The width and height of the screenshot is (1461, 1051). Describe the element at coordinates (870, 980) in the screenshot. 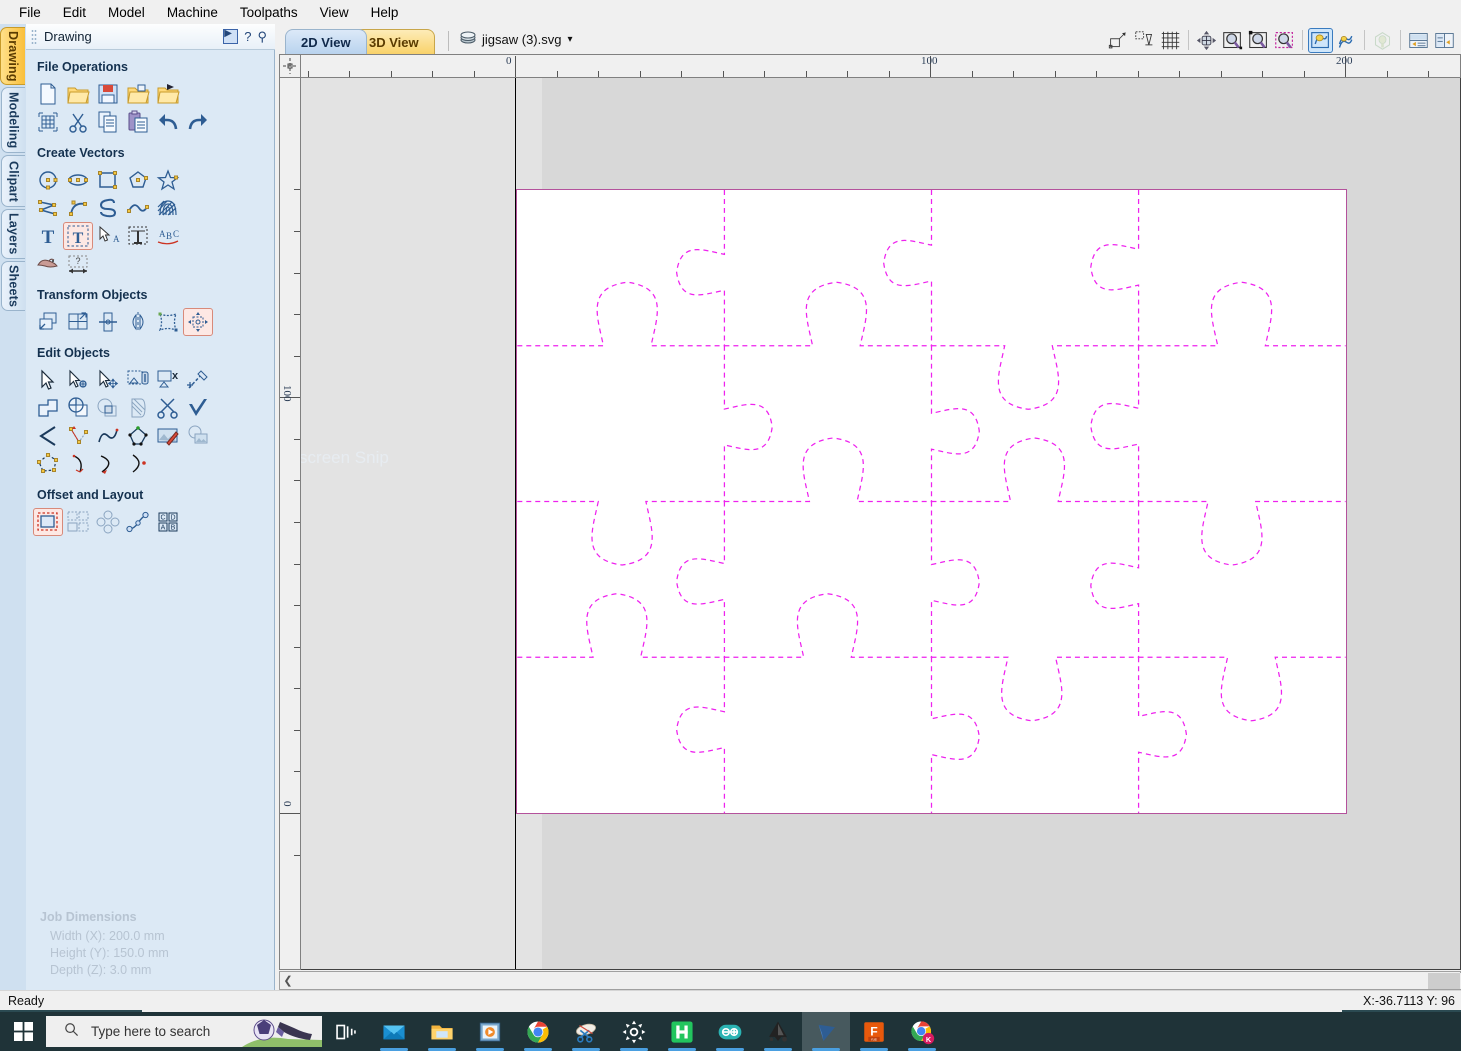

I see `horizontal-scrollbar: ❮` at that location.